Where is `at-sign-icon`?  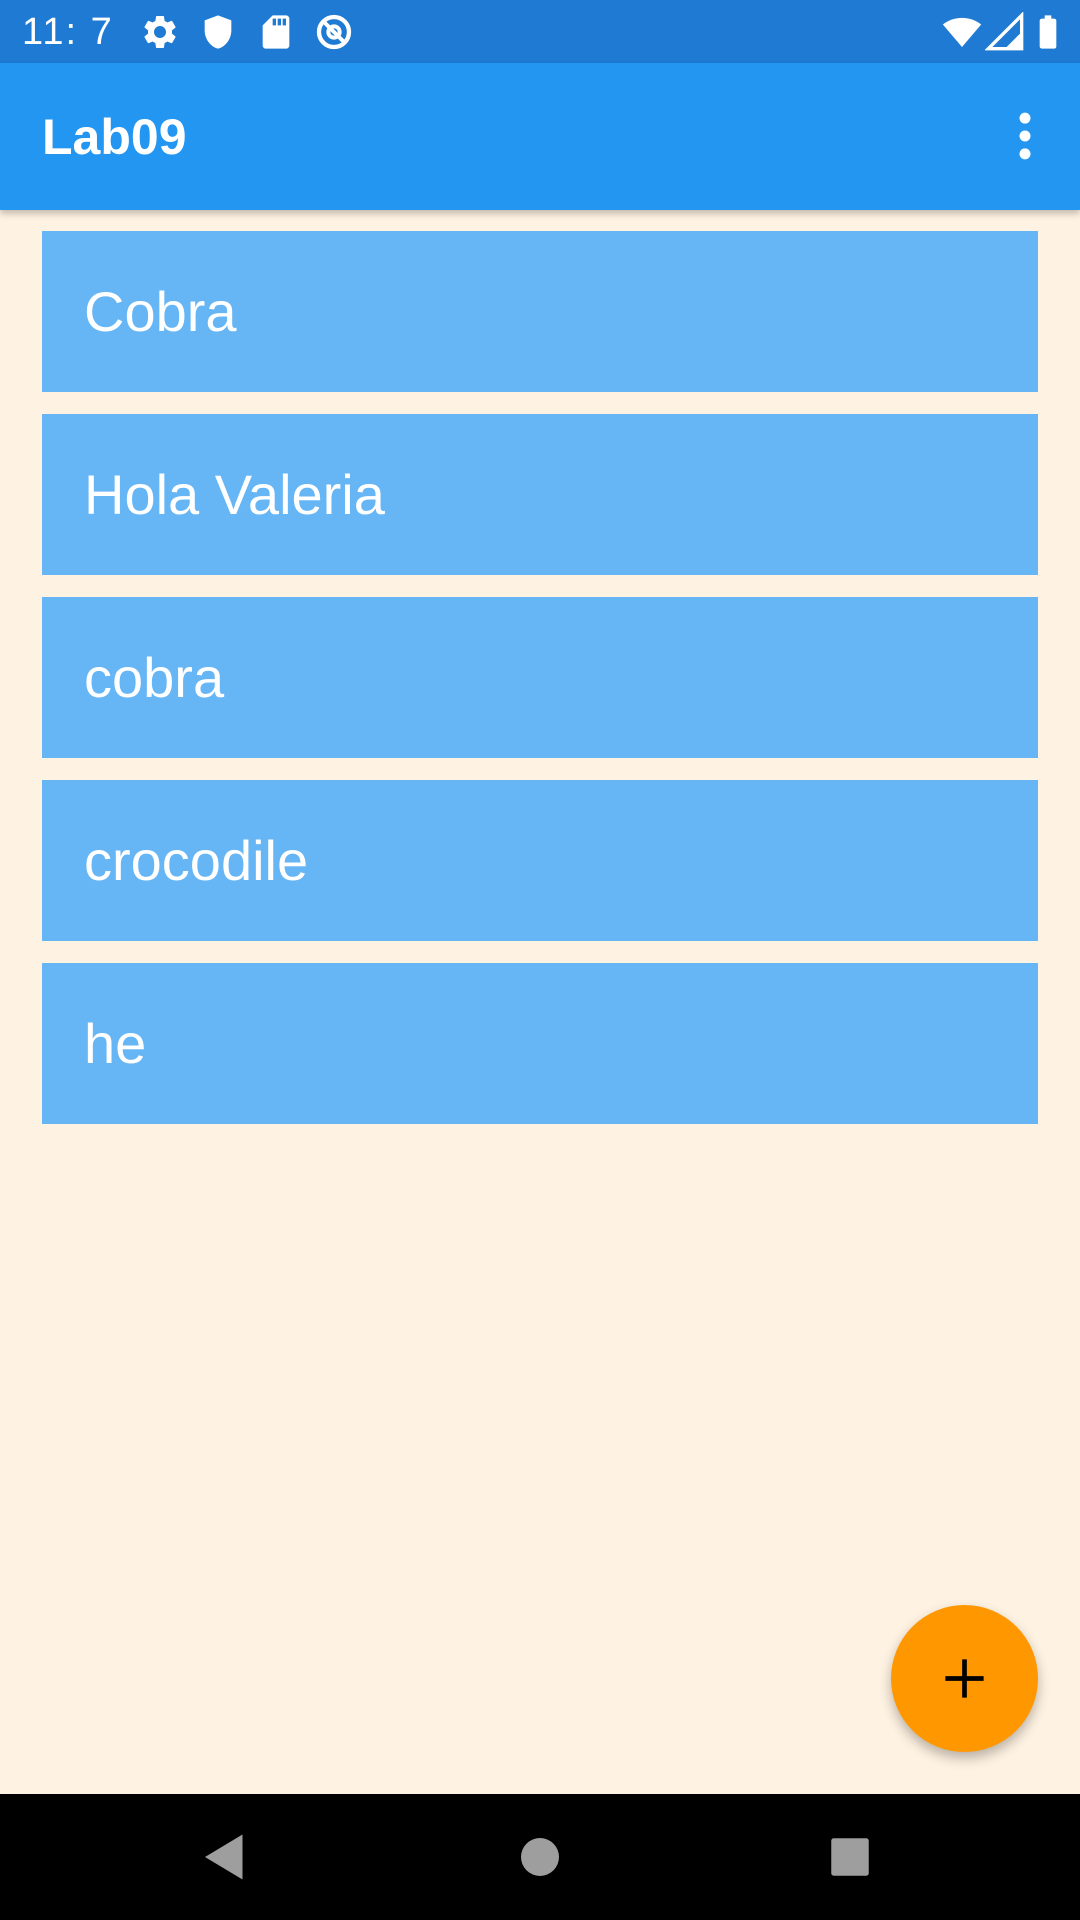
at-sign-icon is located at coordinates (334, 32).